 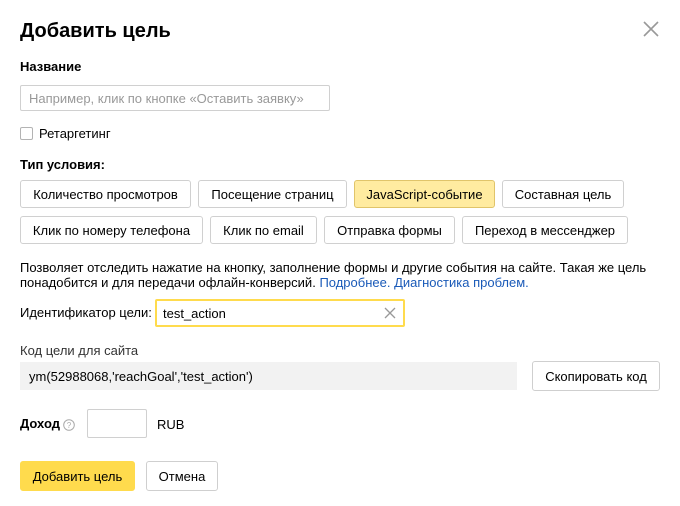 What do you see at coordinates (272, 194) in the screenshot?
I see `chip-page-visit: Посещение страниц` at bounding box center [272, 194].